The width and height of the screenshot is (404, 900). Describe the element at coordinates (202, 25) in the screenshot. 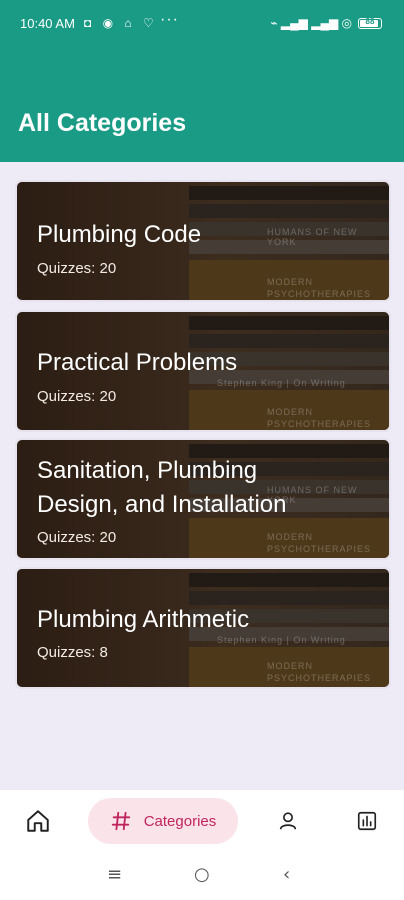

I see `status-bar: 10:40 AM ◘ ◉ ⌂ ♡ ··· ⌁ ▂▄▆ ▂▄▆ ◎ 88` at that location.